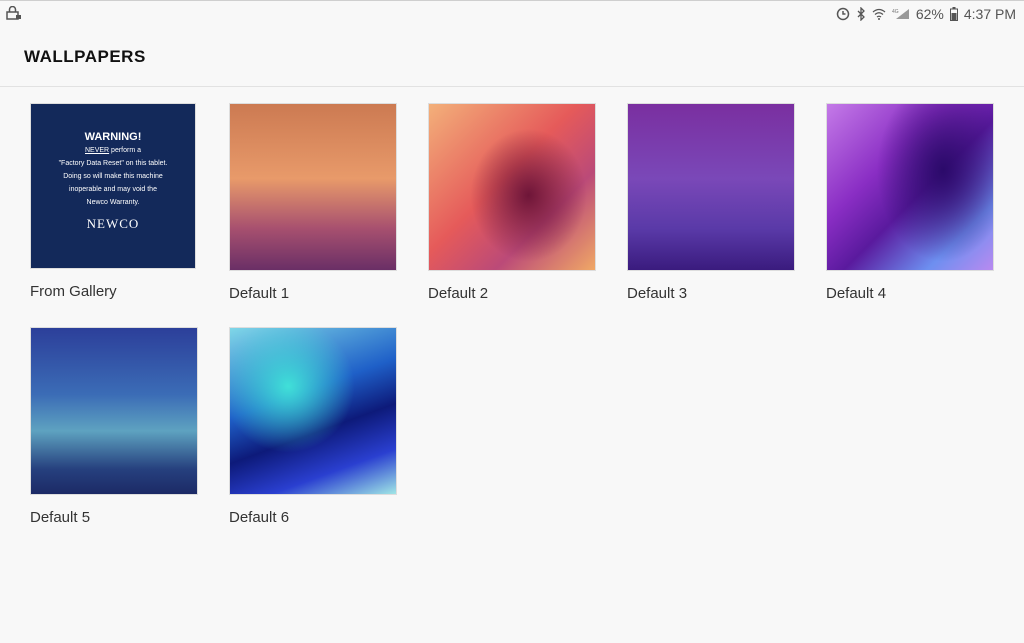 The height and width of the screenshot is (643, 1024). I want to click on wallpaper-default-5: Default 5, so click(114, 426).